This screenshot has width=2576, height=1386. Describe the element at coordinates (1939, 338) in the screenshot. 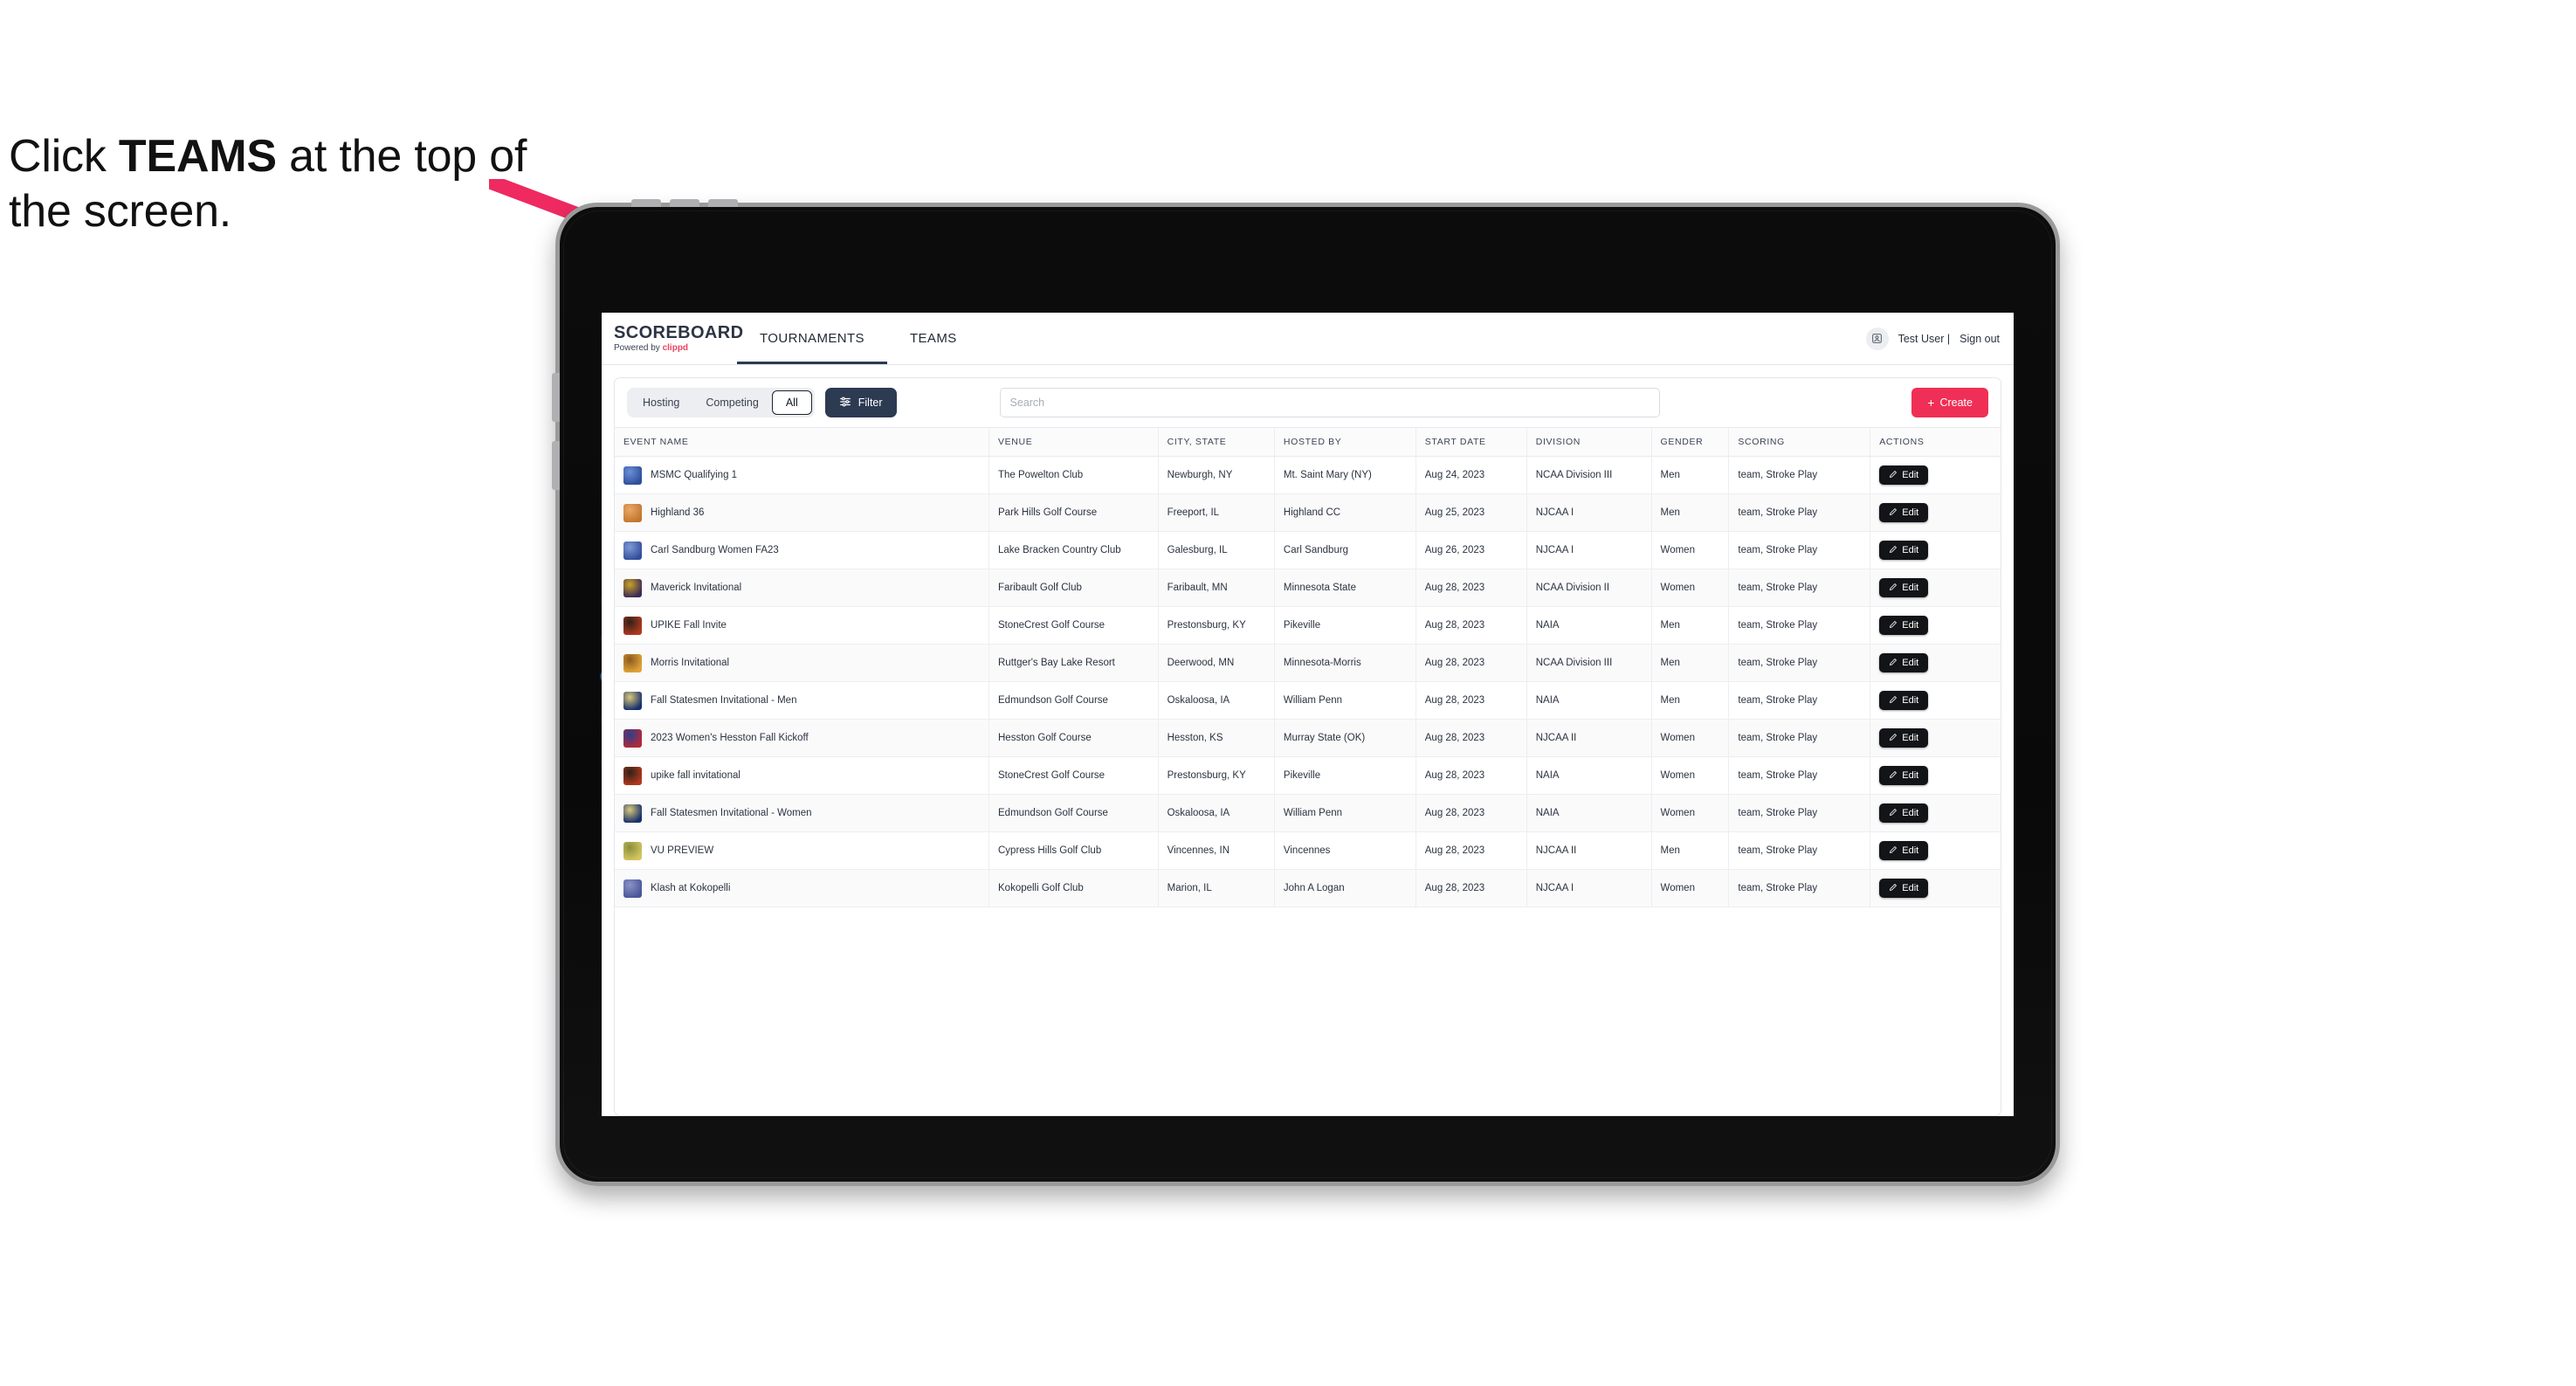

I see `account-area: Test User | Sign out` at that location.